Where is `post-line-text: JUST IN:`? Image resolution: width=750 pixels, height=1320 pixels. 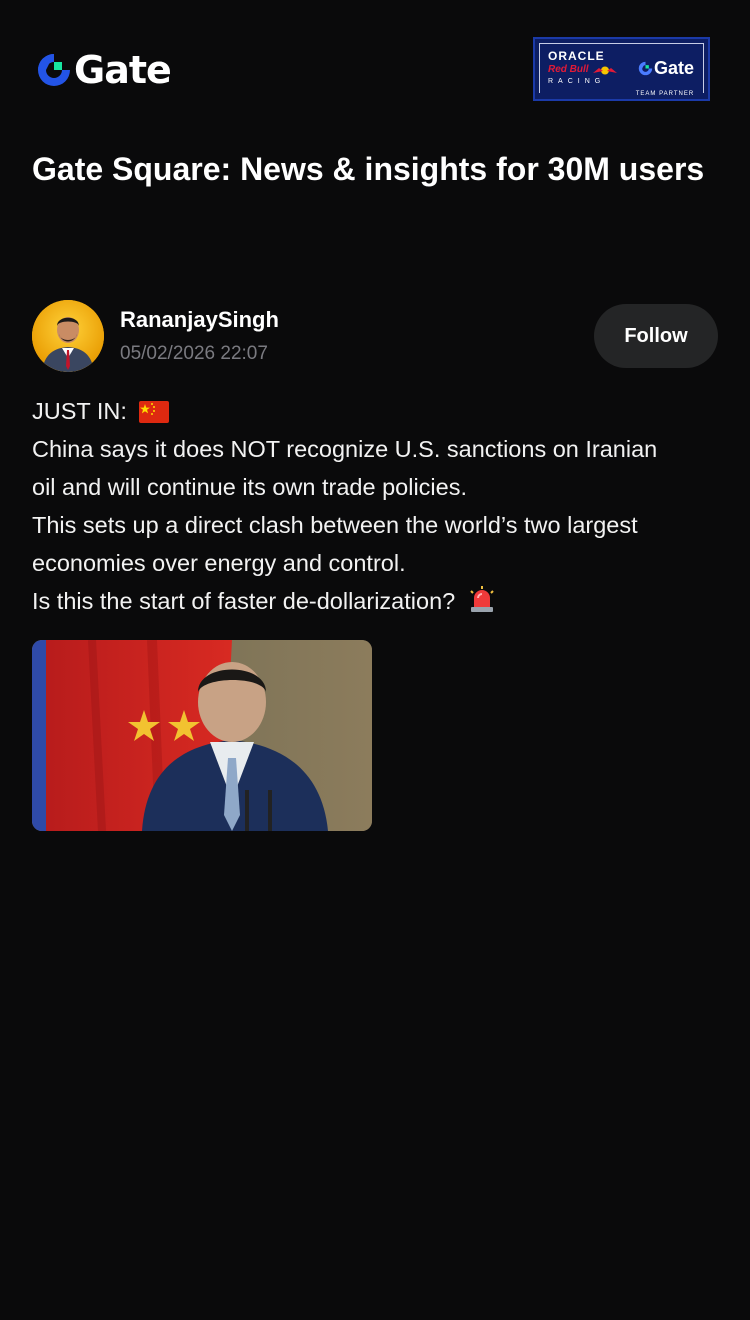 post-line-text: JUST IN: is located at coordinates (79, 411).